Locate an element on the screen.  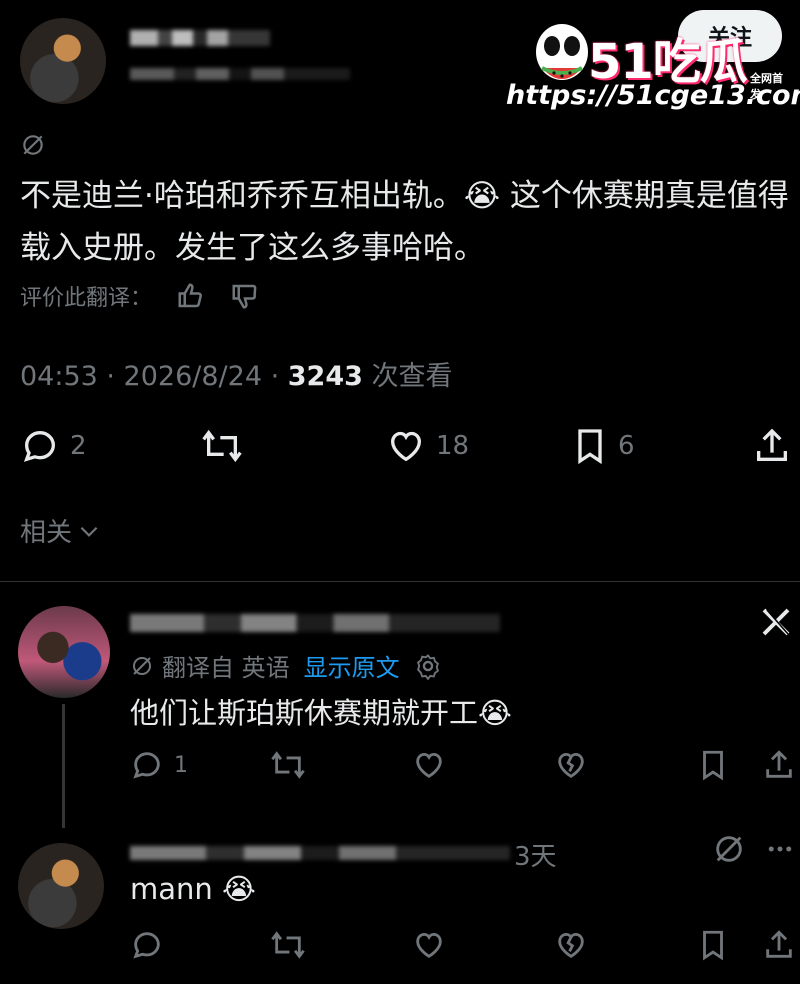
reply2-time: 3天 is located at coordinates (535, 857).